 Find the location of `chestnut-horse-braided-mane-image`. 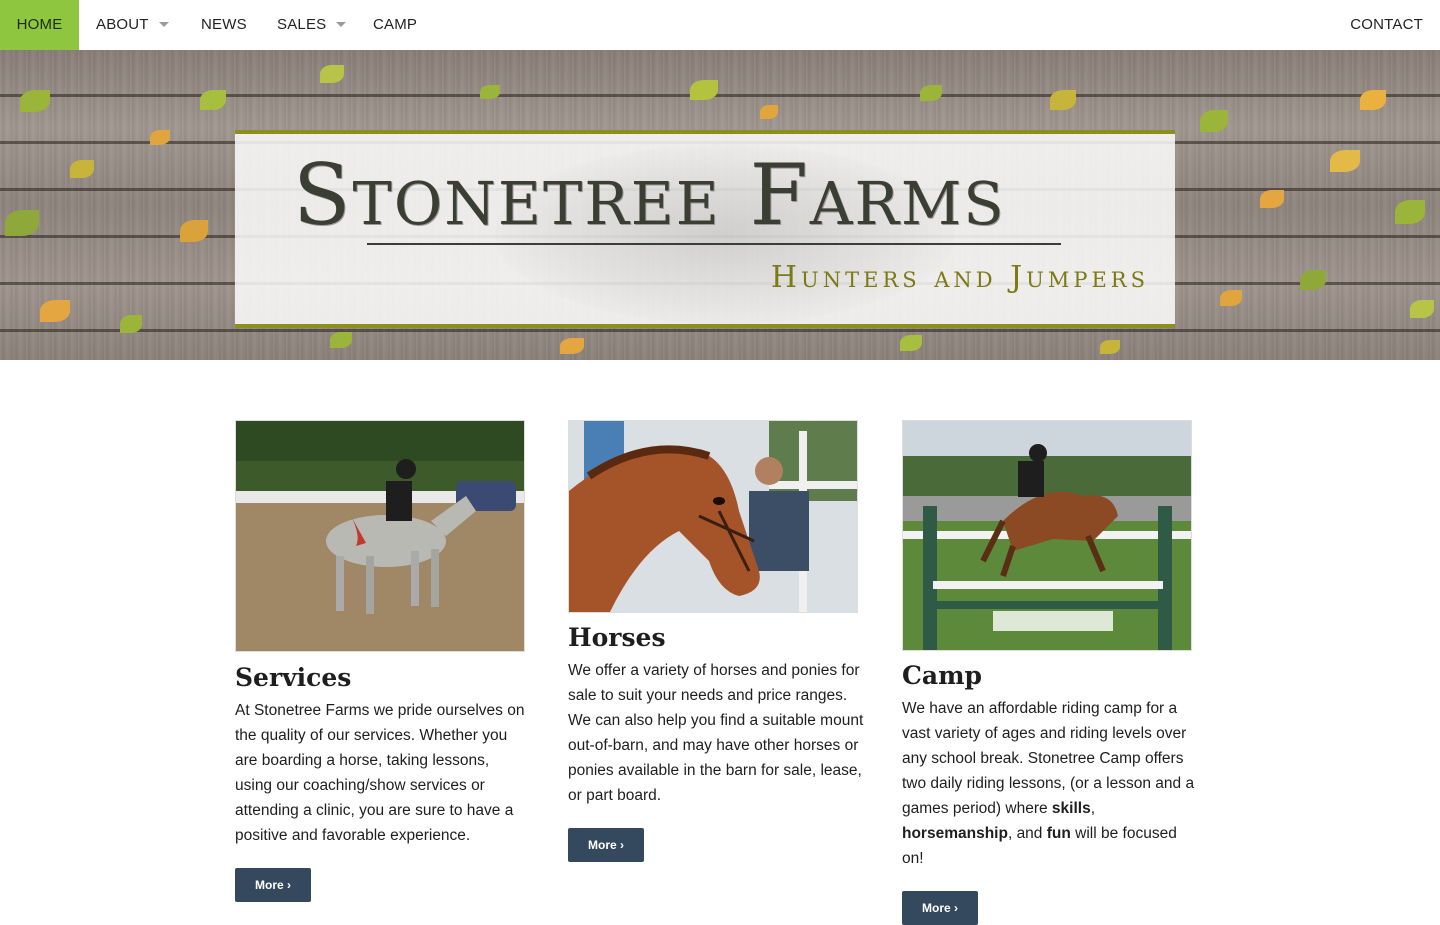

chestnut-horse-braided-mane-image is located at coordinates (713, 516).